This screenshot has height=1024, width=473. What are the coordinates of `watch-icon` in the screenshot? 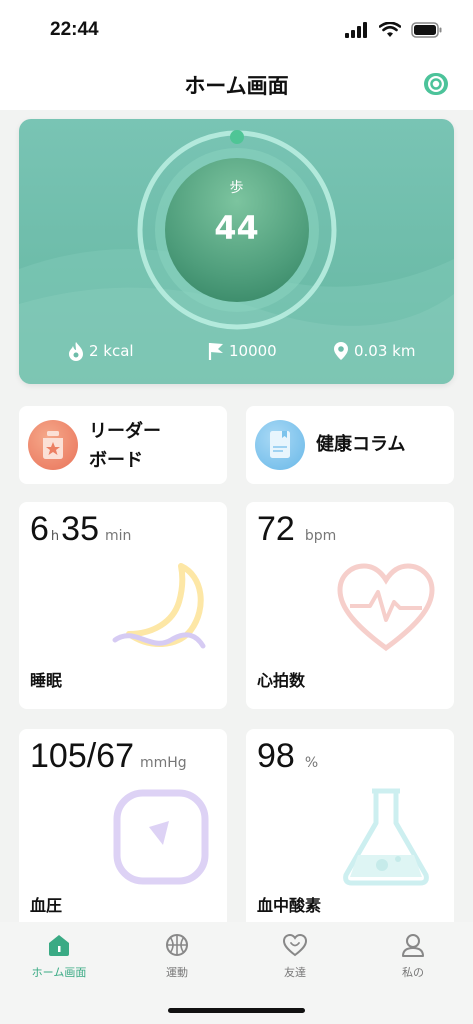 It's located at (436, 84).